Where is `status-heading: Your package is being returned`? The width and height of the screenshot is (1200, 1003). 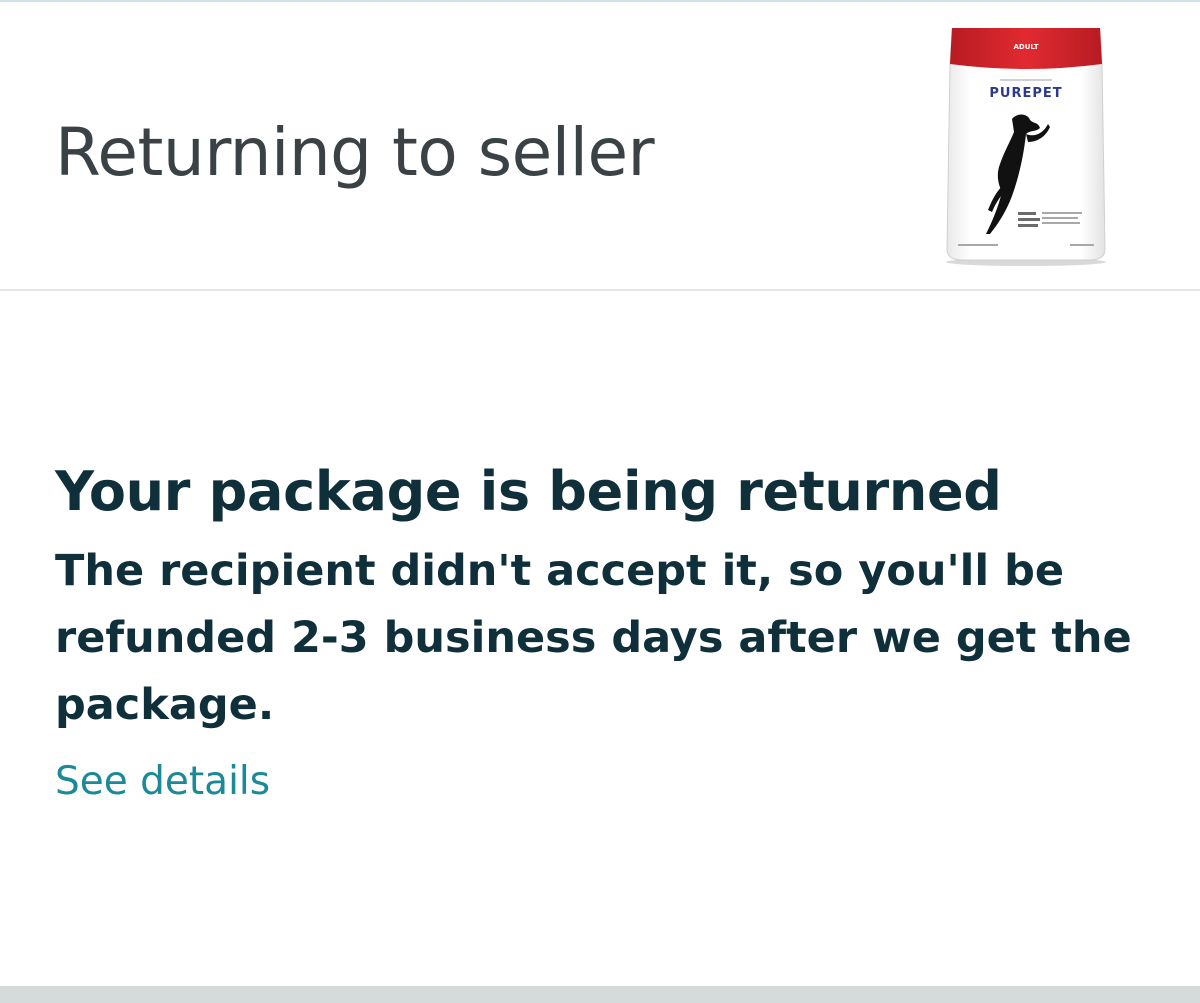
status-heading: Your package is being returned is located at coordinates (528, 491).